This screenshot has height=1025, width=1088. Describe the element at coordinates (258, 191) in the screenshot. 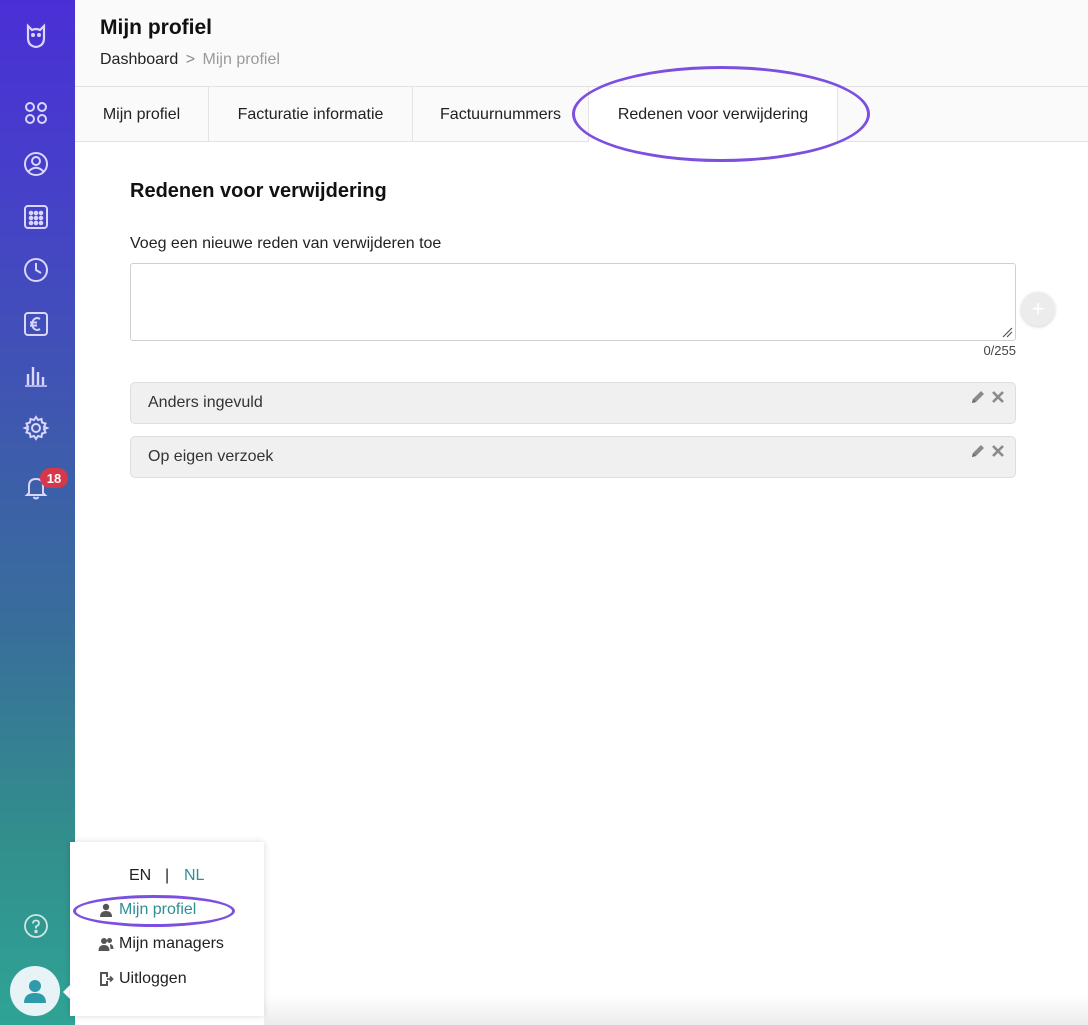

I see `section-title: Redenen voor verwijdering` at that location.